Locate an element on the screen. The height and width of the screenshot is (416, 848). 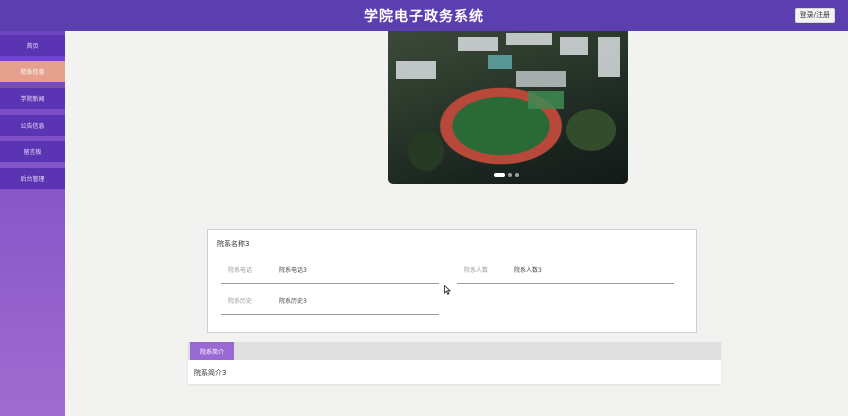
history-label: 院系历史 is located at coordinates (240, 301).